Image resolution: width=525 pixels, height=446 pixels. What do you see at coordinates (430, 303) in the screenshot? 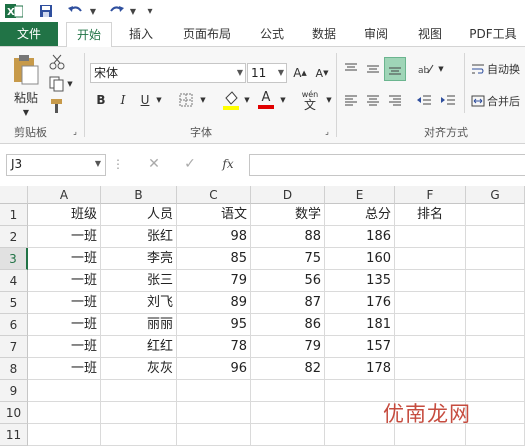
I see `cell-f5` at bounding box center [430, 303].